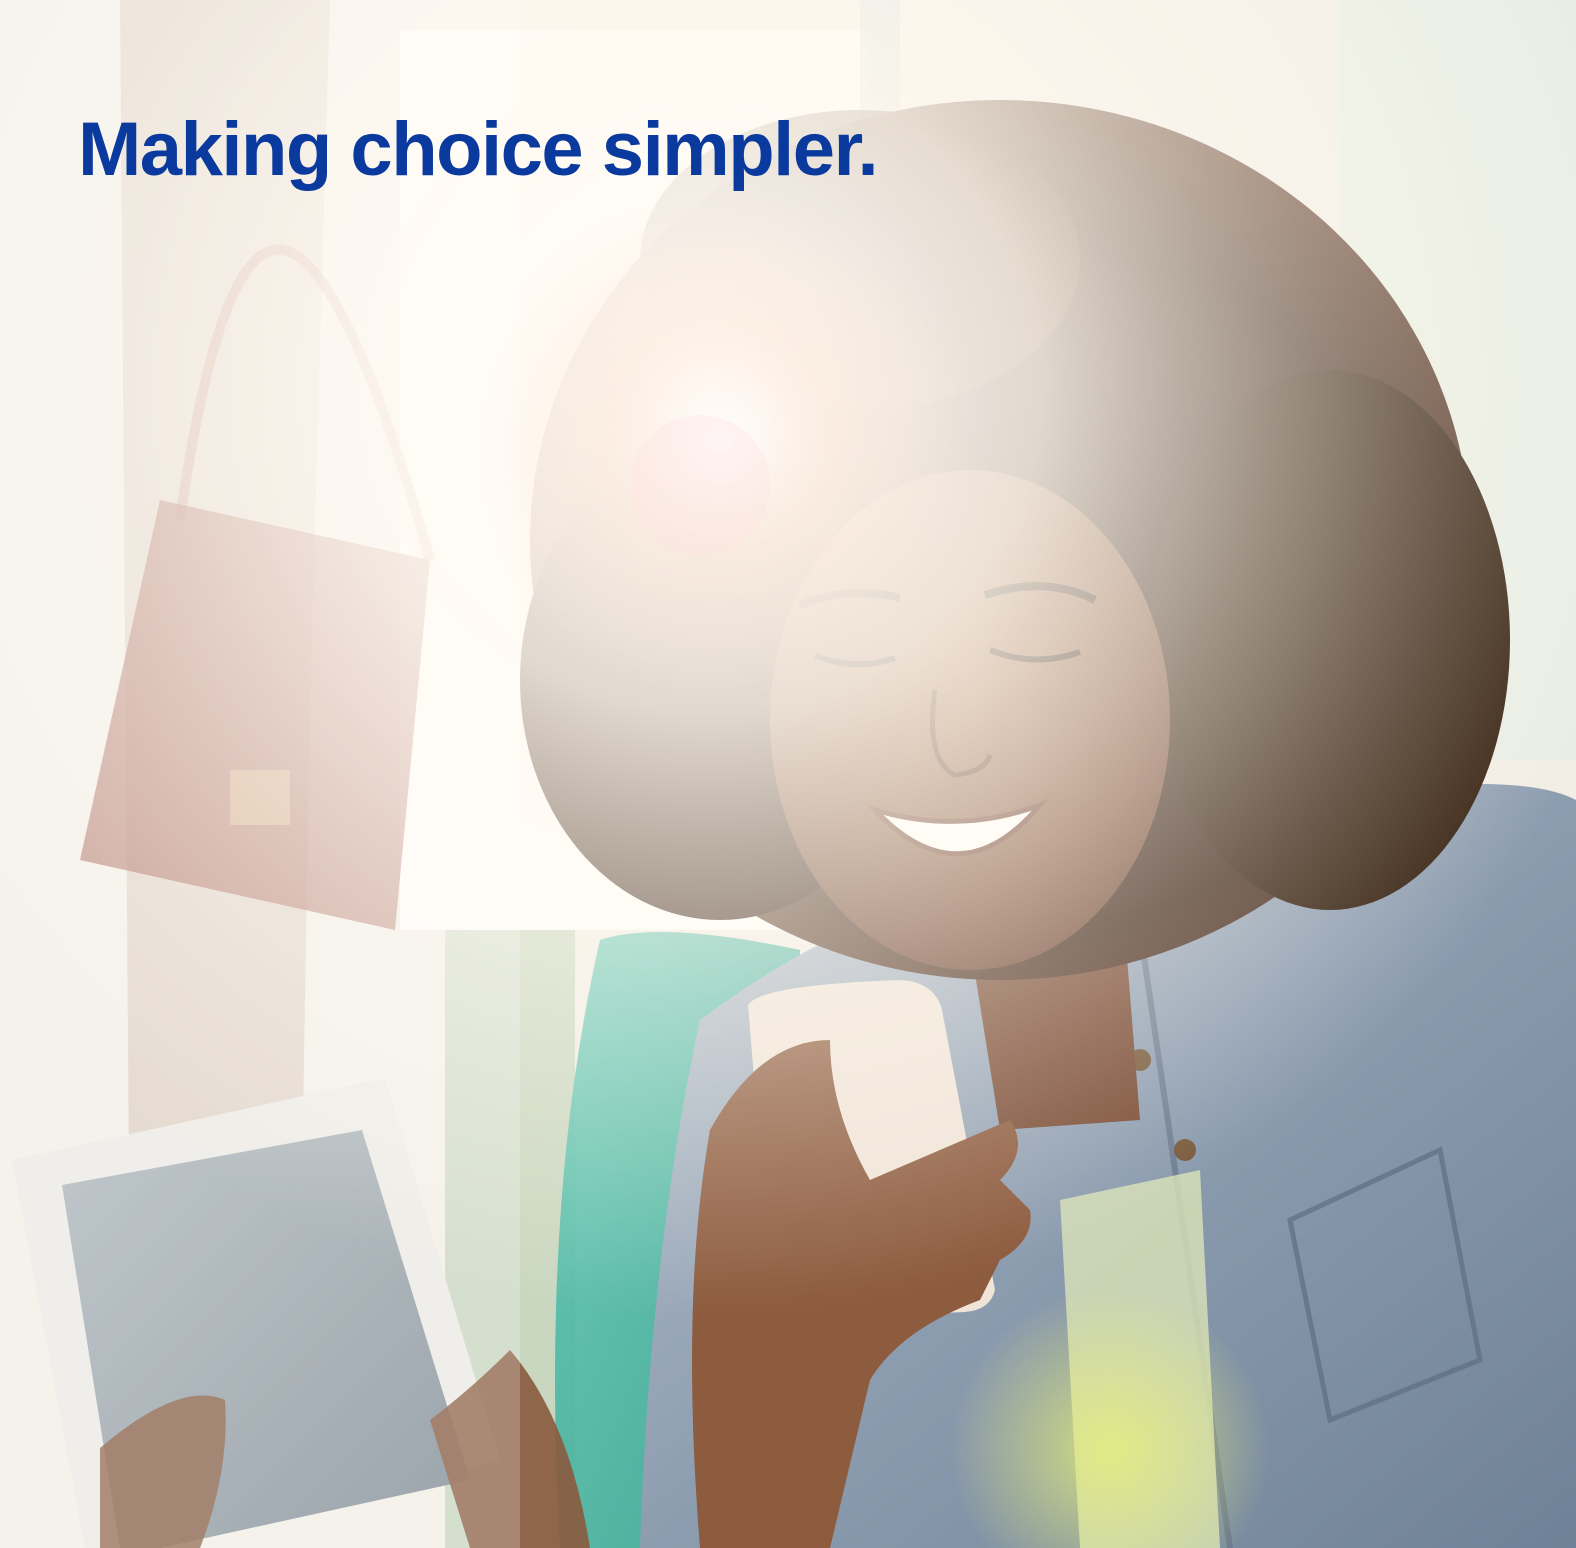  I want to click on headline: Making choice simpler., so click(478, 149).